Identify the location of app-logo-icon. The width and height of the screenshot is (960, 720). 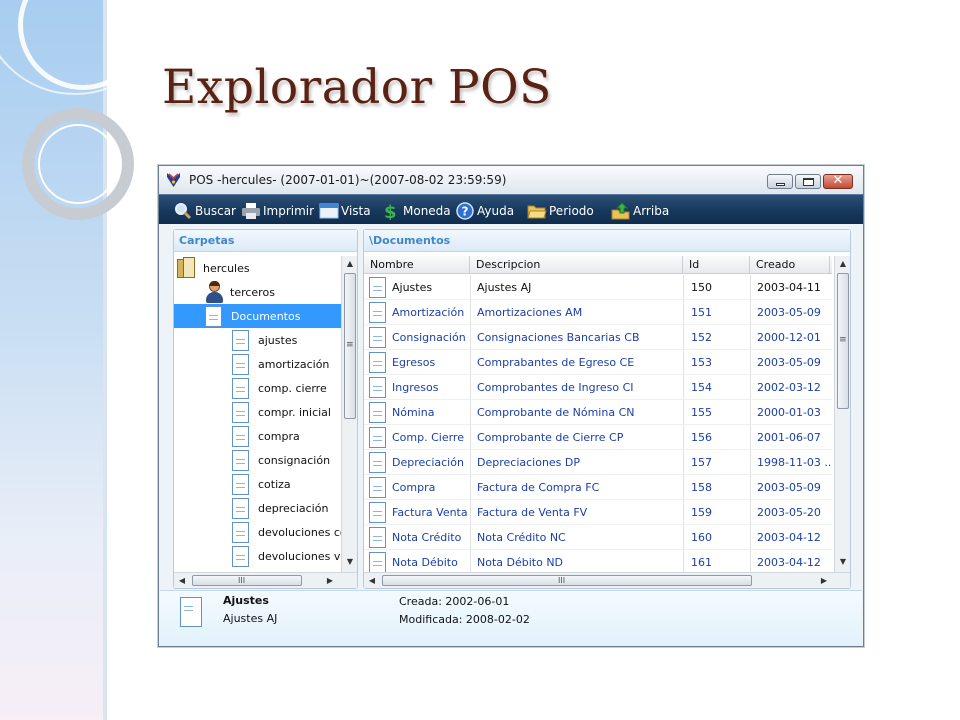
(173, 180).